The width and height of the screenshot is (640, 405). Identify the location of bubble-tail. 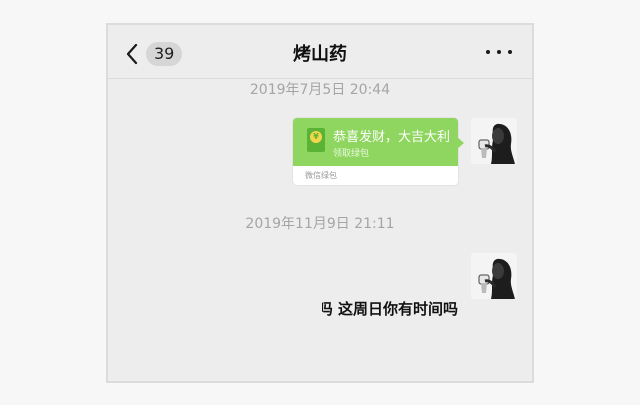
(460, 143).